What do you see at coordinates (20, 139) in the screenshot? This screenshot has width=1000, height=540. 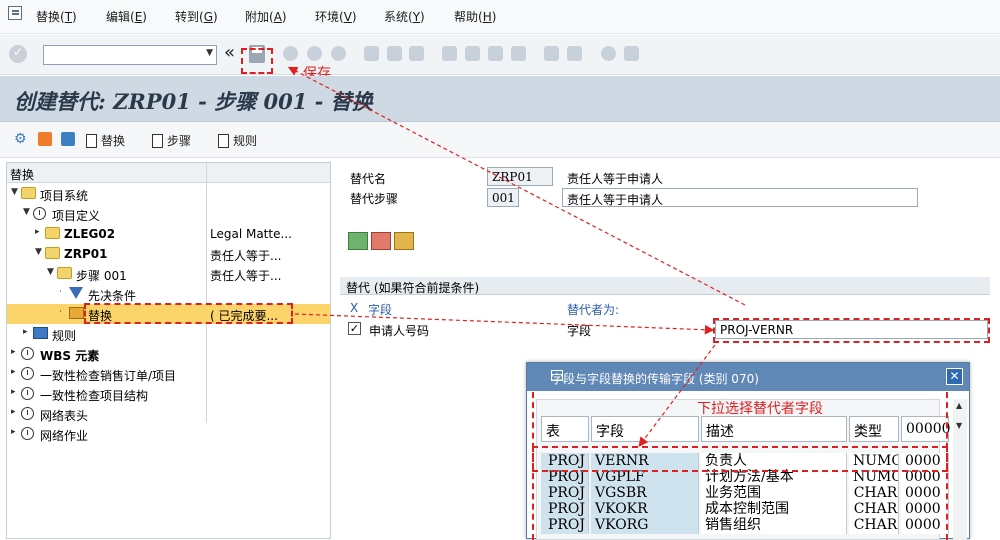 I see `display-change-icon: ⚙` at bounding box center [20, 139].